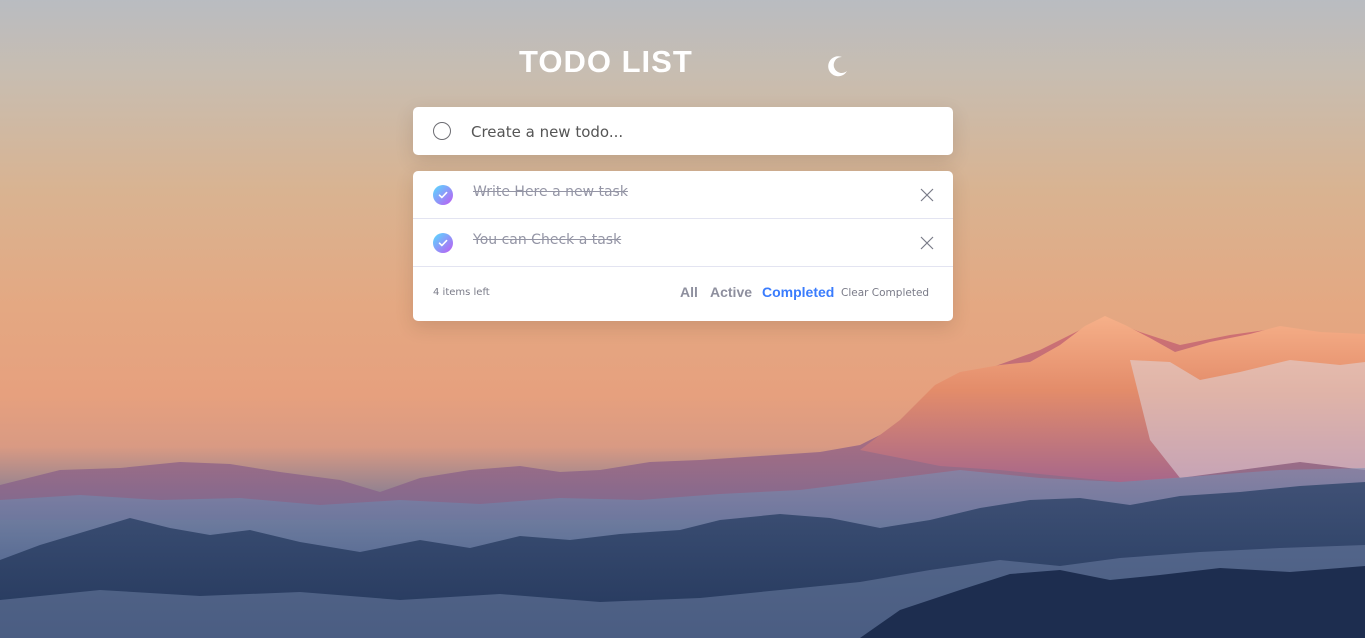  Describe the element at coordinates (731, 292) in the screenshot. I see `filter-active: Active` at that location.